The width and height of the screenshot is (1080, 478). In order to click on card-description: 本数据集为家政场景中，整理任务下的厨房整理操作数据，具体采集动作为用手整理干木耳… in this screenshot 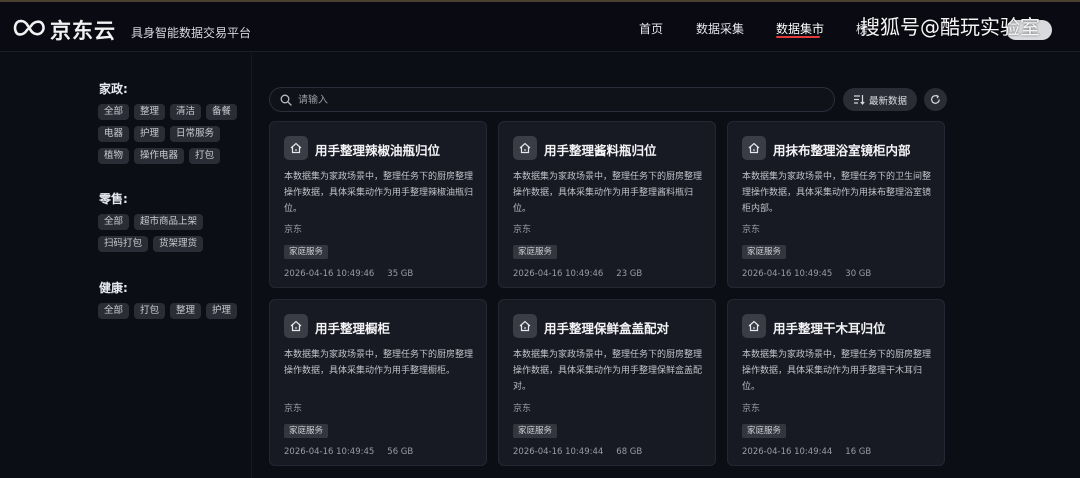, I will do `click(837, 371)`.